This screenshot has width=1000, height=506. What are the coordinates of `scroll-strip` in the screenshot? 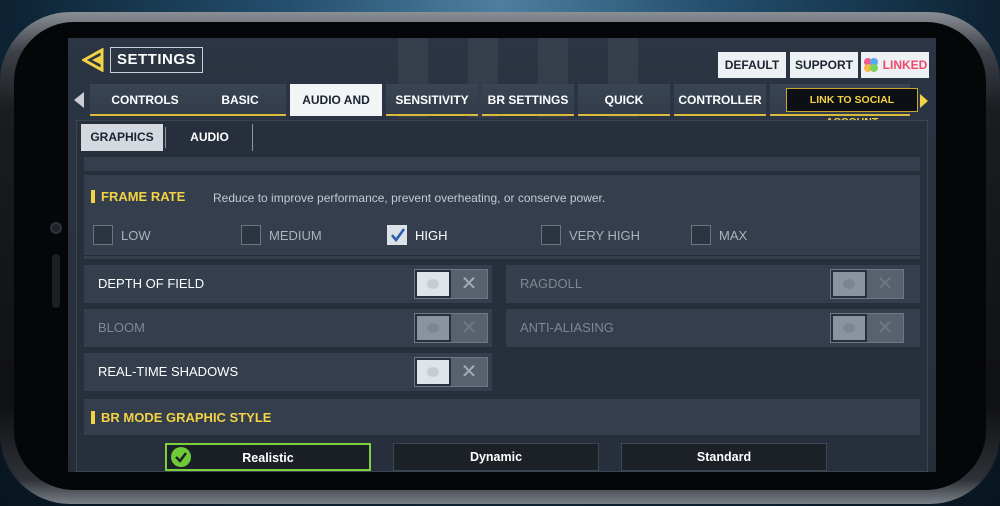 It's located at (502, 164).